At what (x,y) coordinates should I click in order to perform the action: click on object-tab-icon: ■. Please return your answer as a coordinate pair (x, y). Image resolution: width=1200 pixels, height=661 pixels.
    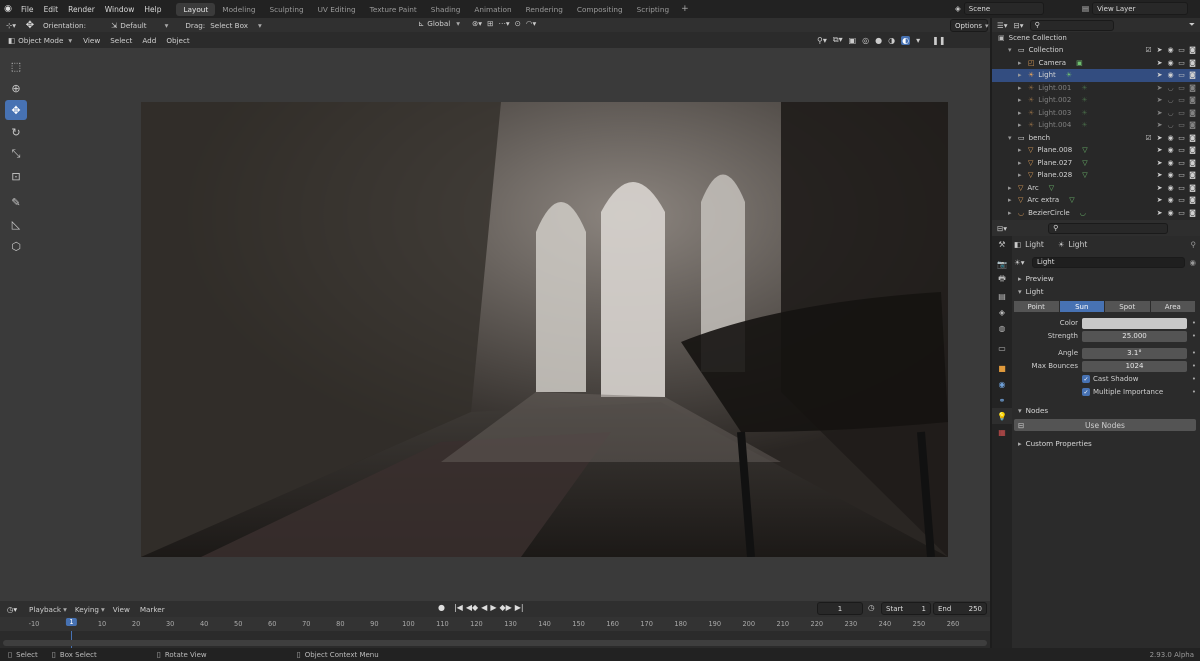
    Looking at the image, I should click on (1002, 368).